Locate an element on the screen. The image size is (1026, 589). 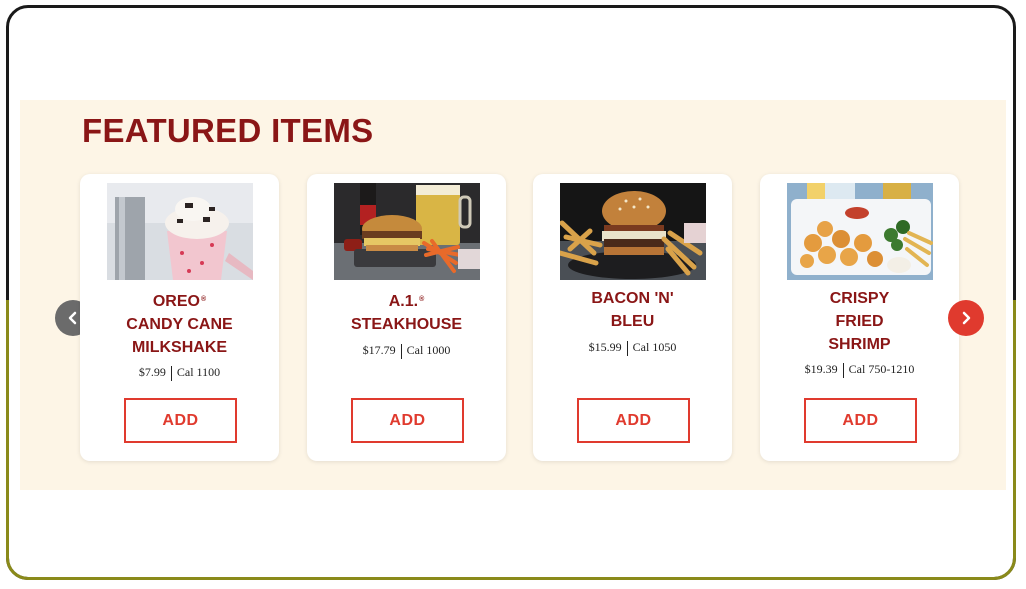
item-price: $17.79 is located at coordinates (379, 350).